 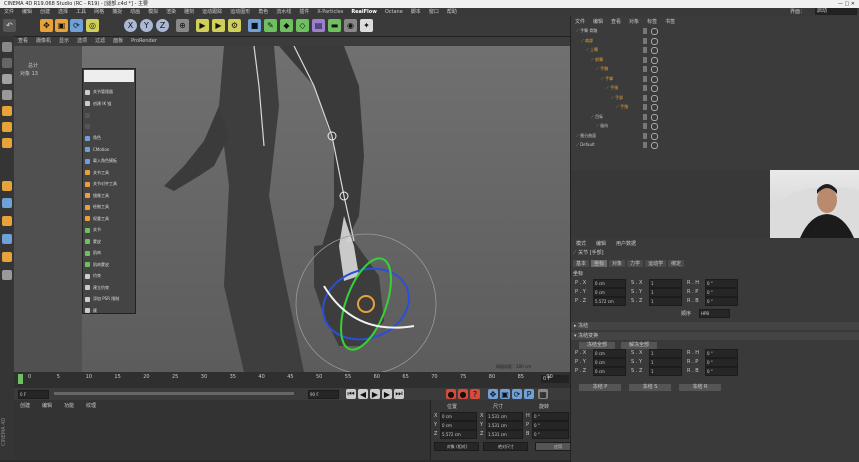 What do you see at coordinates (254, 25) in the screenshot?
I see `cube-icon: ■` at bounding box center [254, 25].